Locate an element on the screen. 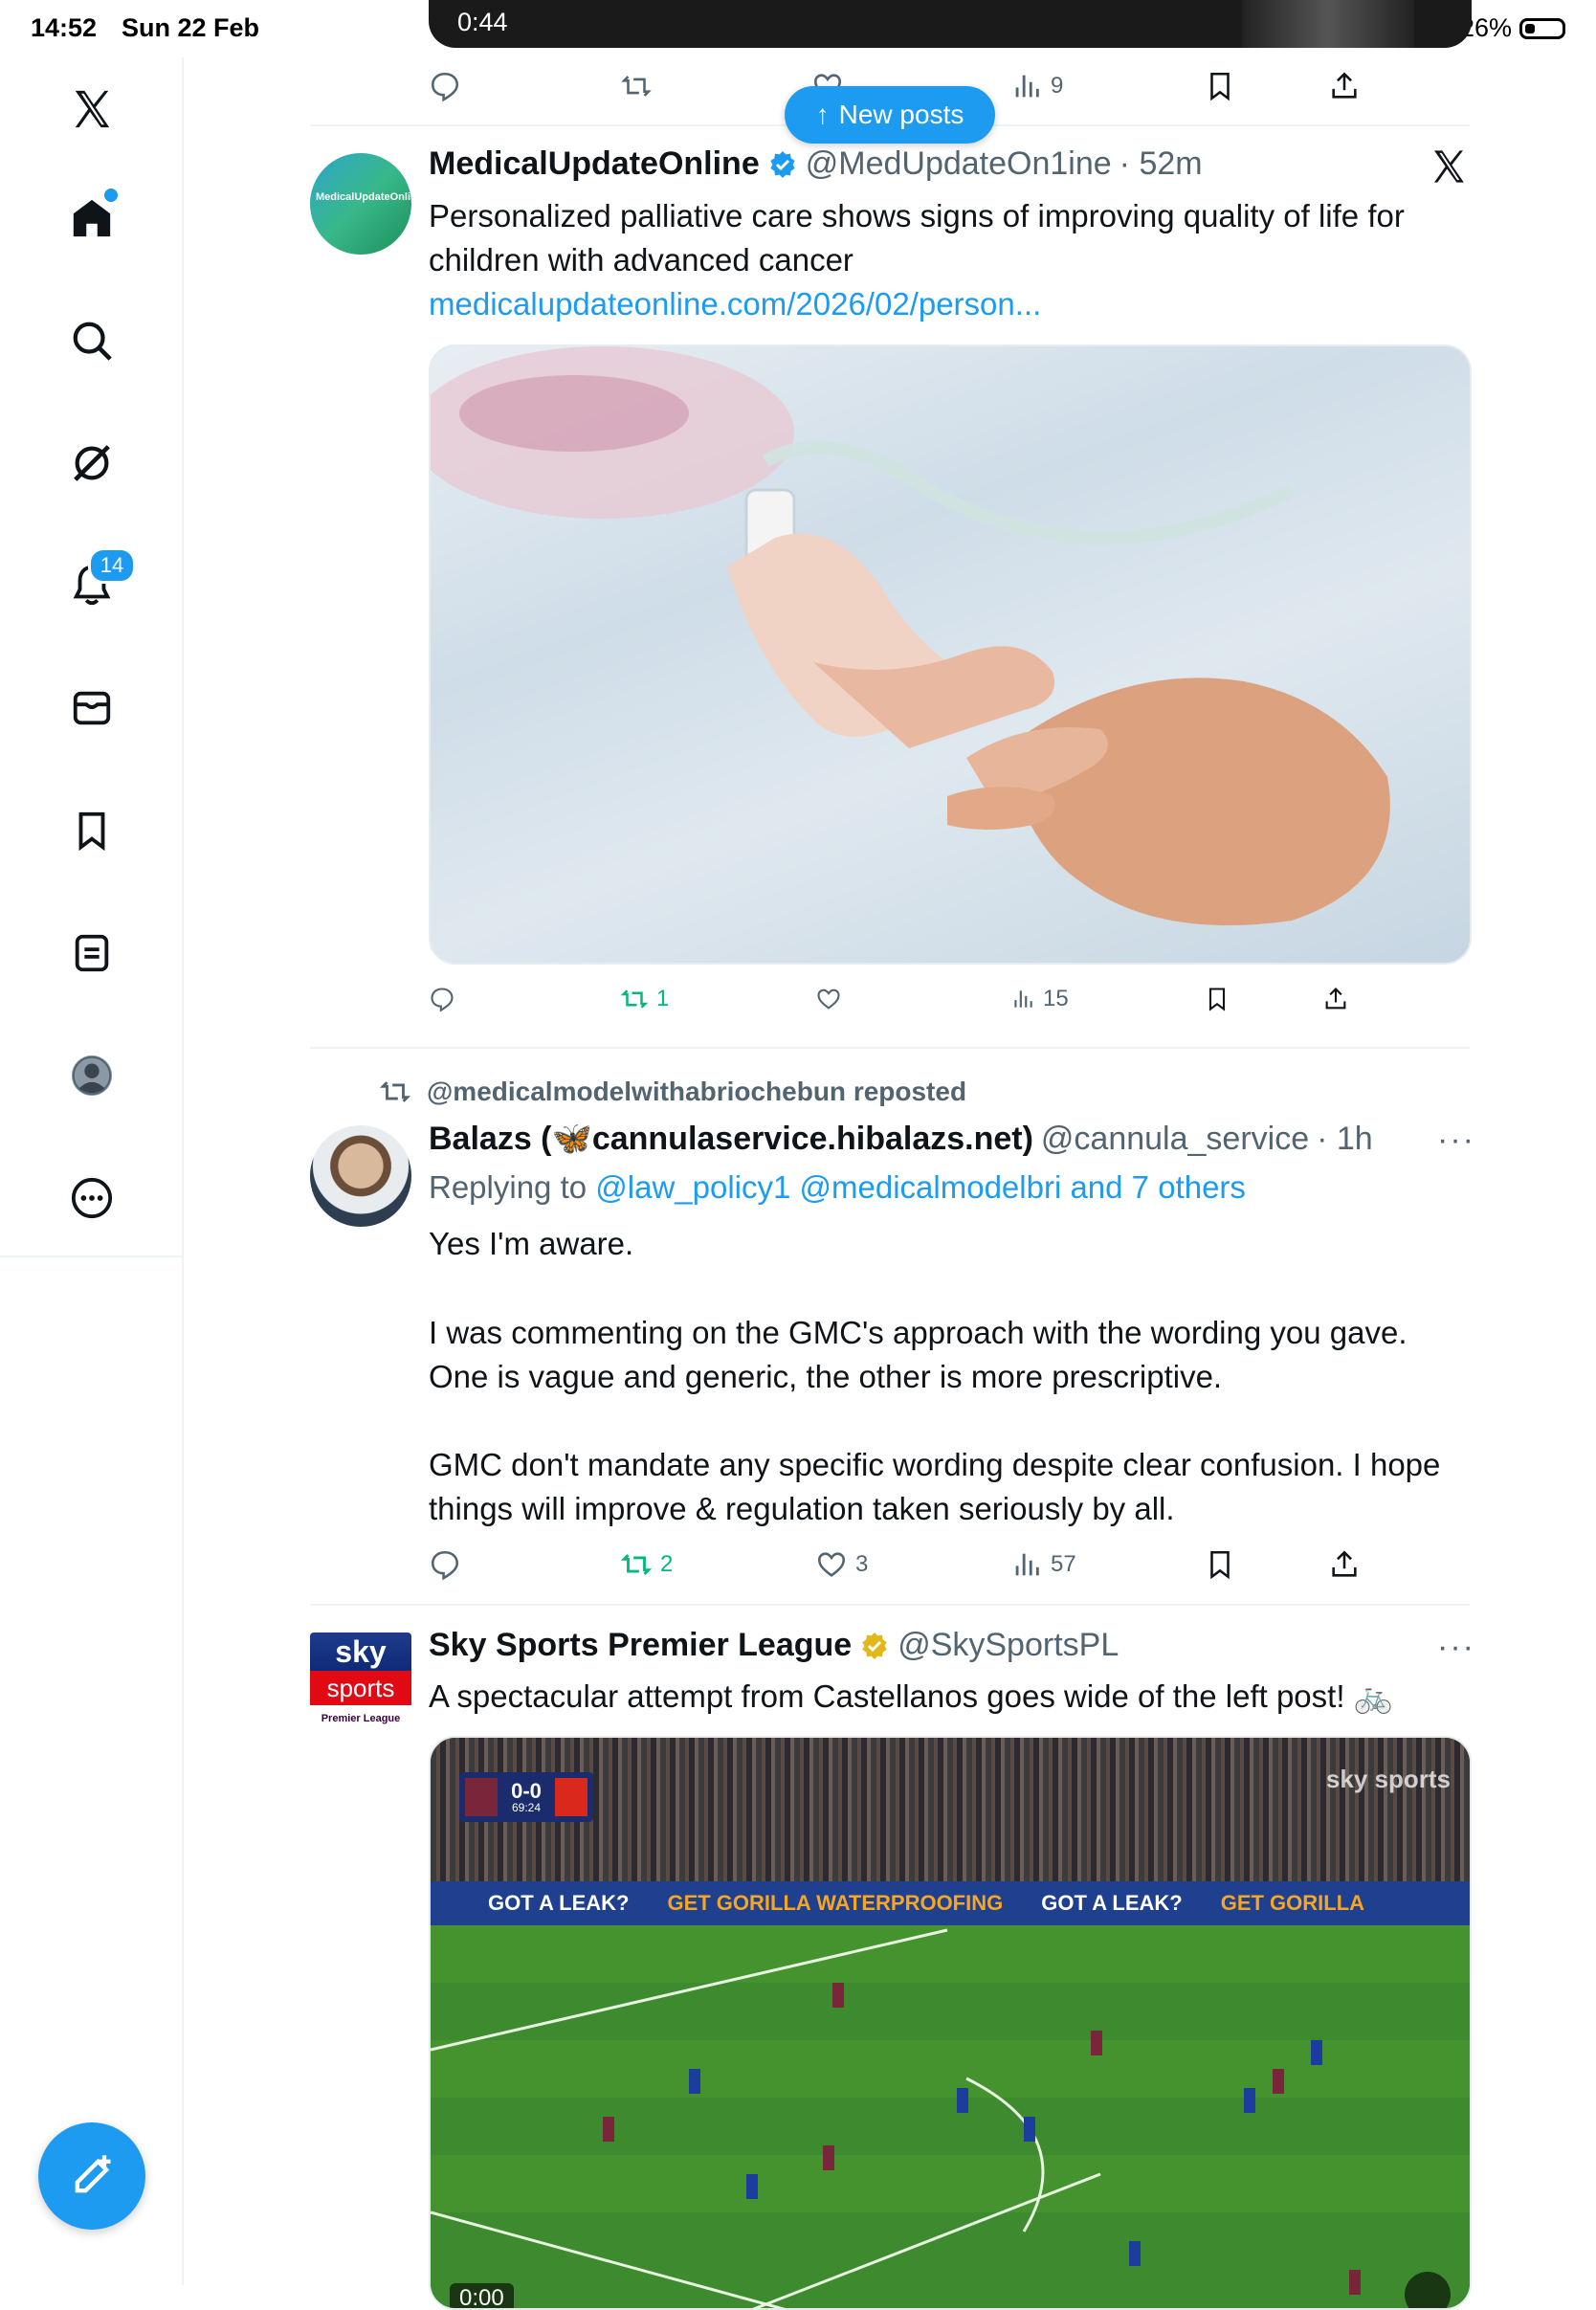  views-button: 57 is located at coordinates (1043, 1564).